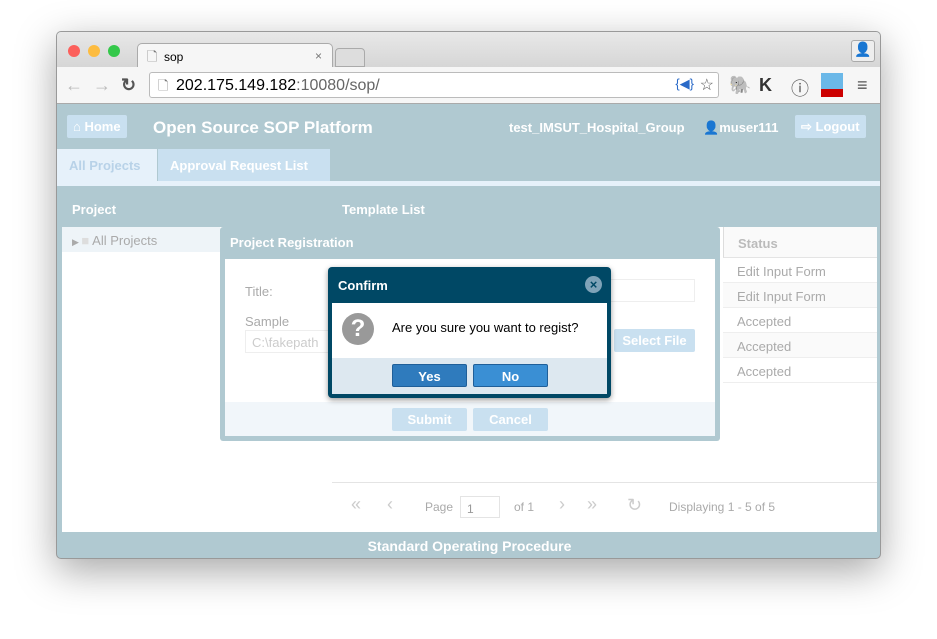 The image size is (937, 639). Describe the element at coordinates (235, 55) in the screenshot. I see `browser-tab: 🗋 sop ×` at that location.